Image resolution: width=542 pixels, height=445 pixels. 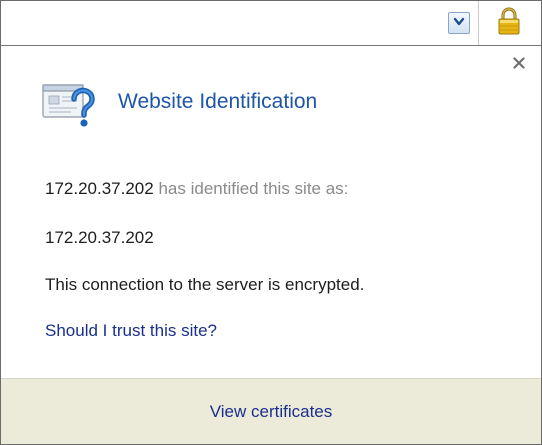 What do you see at coordinates (478, 23) in the screenshot?
I see `address-bar-divider` at bounding box center [478, 23].